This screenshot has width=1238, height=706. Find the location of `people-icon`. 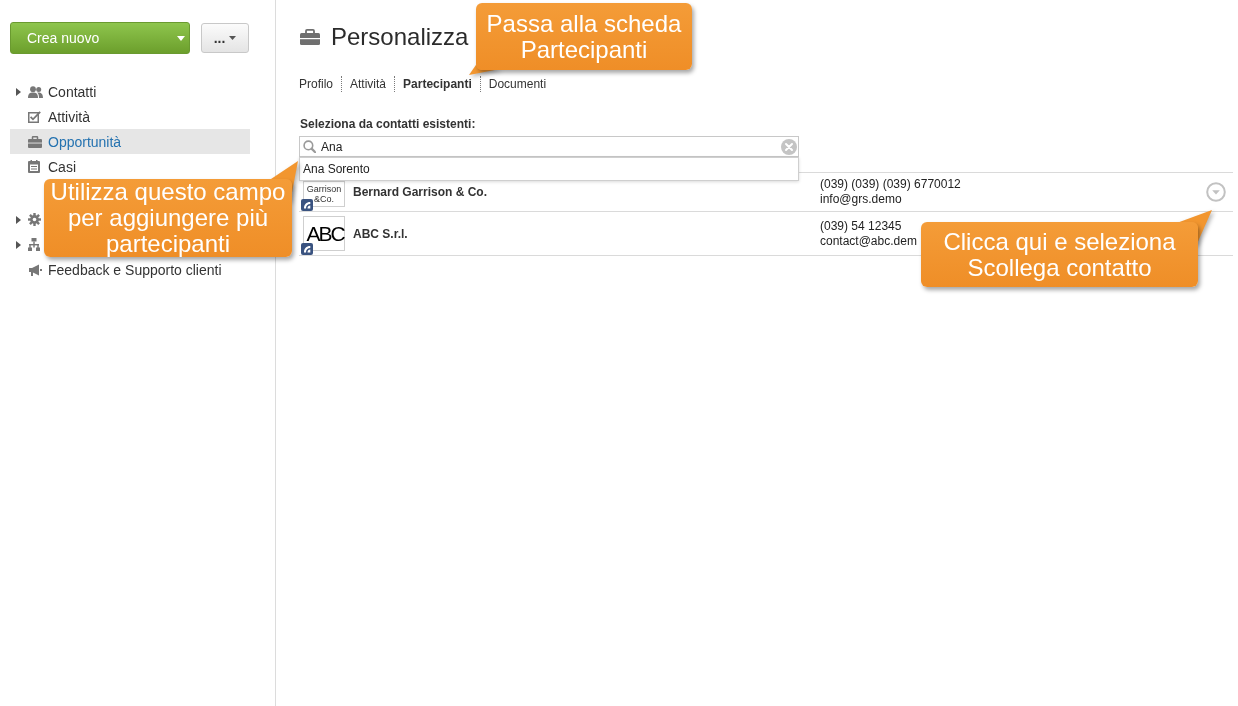

people-icon is located at coordinates (35, 91).